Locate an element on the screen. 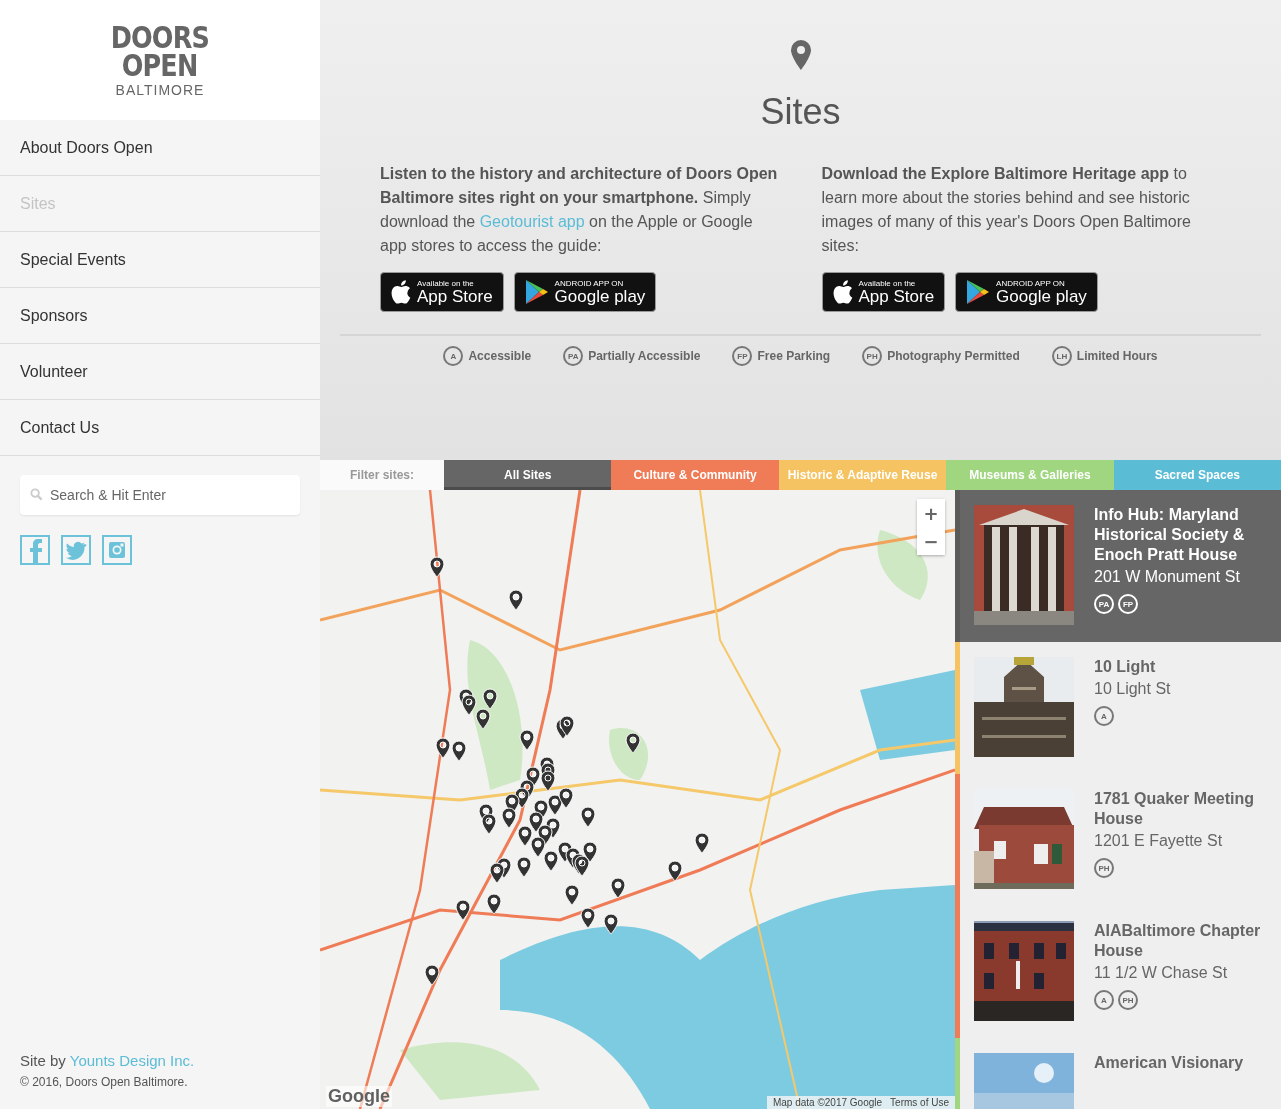  map-pin-icon is located at coordinates (800, 55).